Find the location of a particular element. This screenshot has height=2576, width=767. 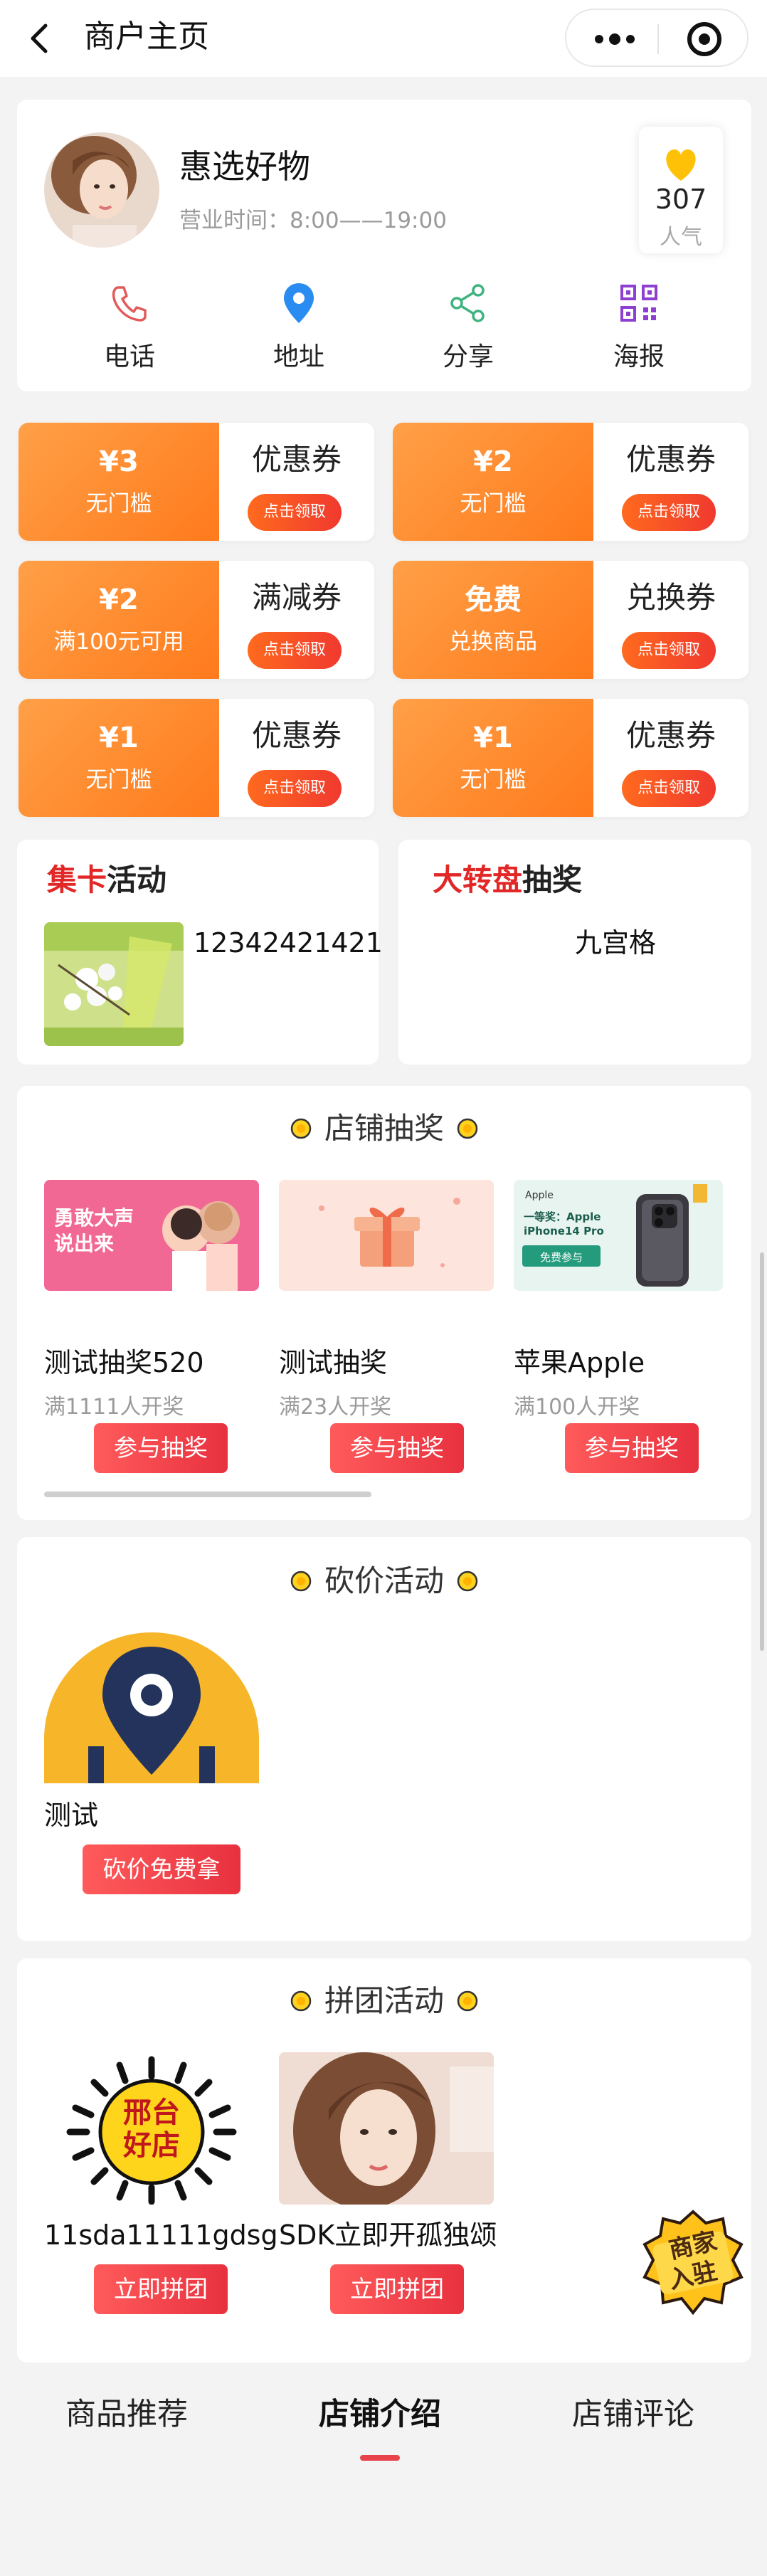

coupon-card: ¥1 无门槛 优惠券 点击领取 is located at coordinates (196, 758).